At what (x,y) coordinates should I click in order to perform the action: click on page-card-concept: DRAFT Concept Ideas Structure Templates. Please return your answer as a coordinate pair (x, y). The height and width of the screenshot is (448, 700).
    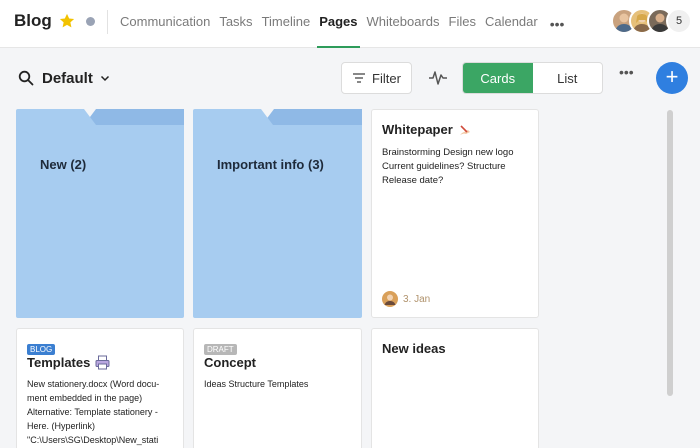
    Looking at the image, I should click on (277, 388).